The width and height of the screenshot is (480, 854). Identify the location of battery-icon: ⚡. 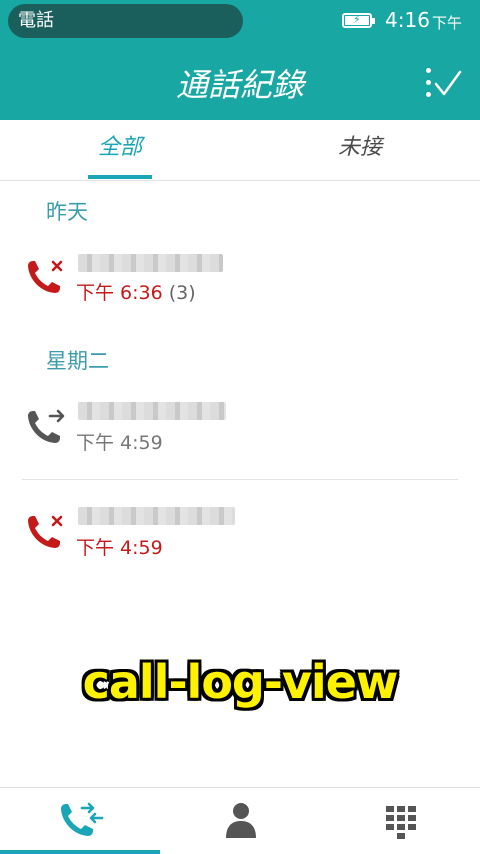
(358, 20).